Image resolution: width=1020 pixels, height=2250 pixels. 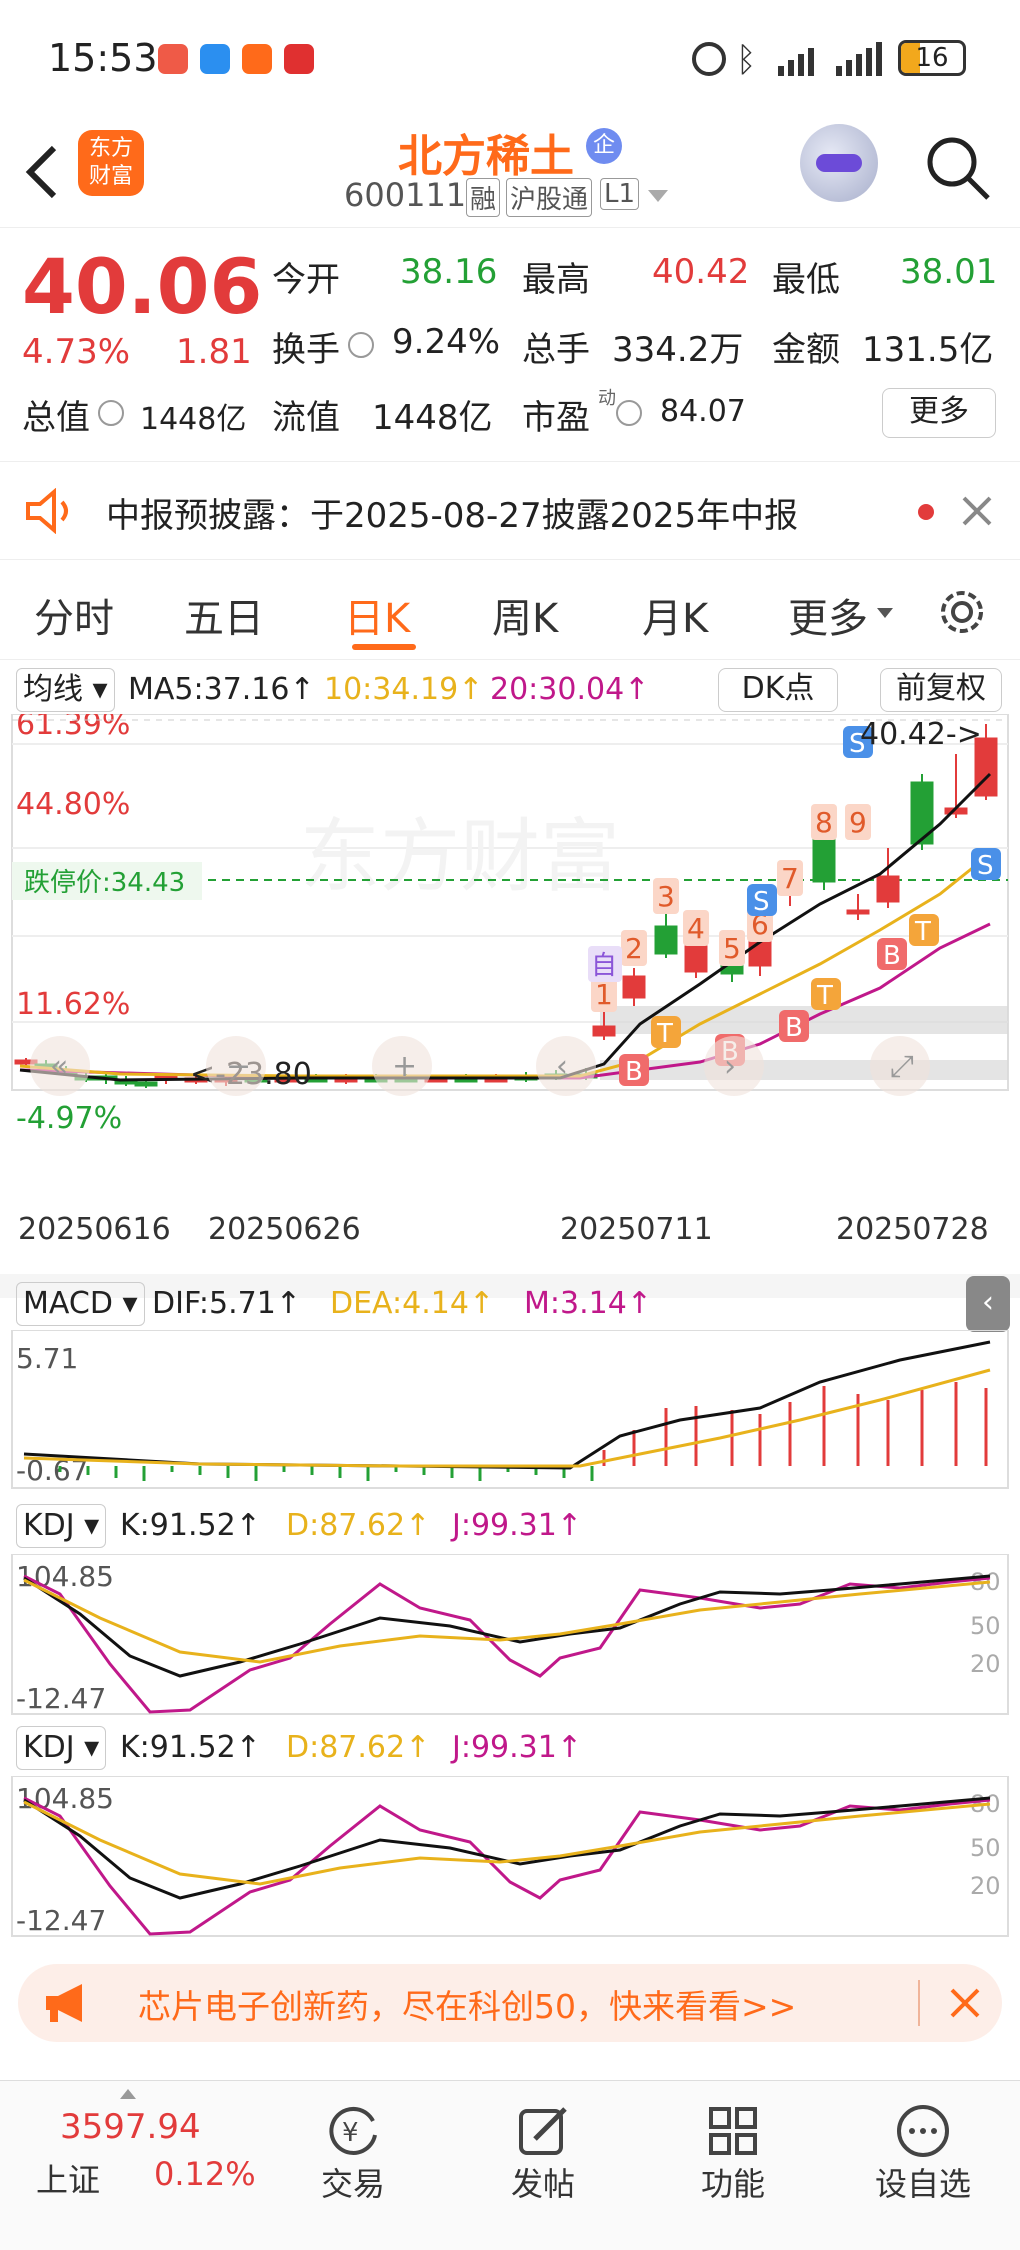 What do you see at coordinates (941, 690) in the screenshot?
I see `adjust-button: 前复权` at bounding box center [941, 690].